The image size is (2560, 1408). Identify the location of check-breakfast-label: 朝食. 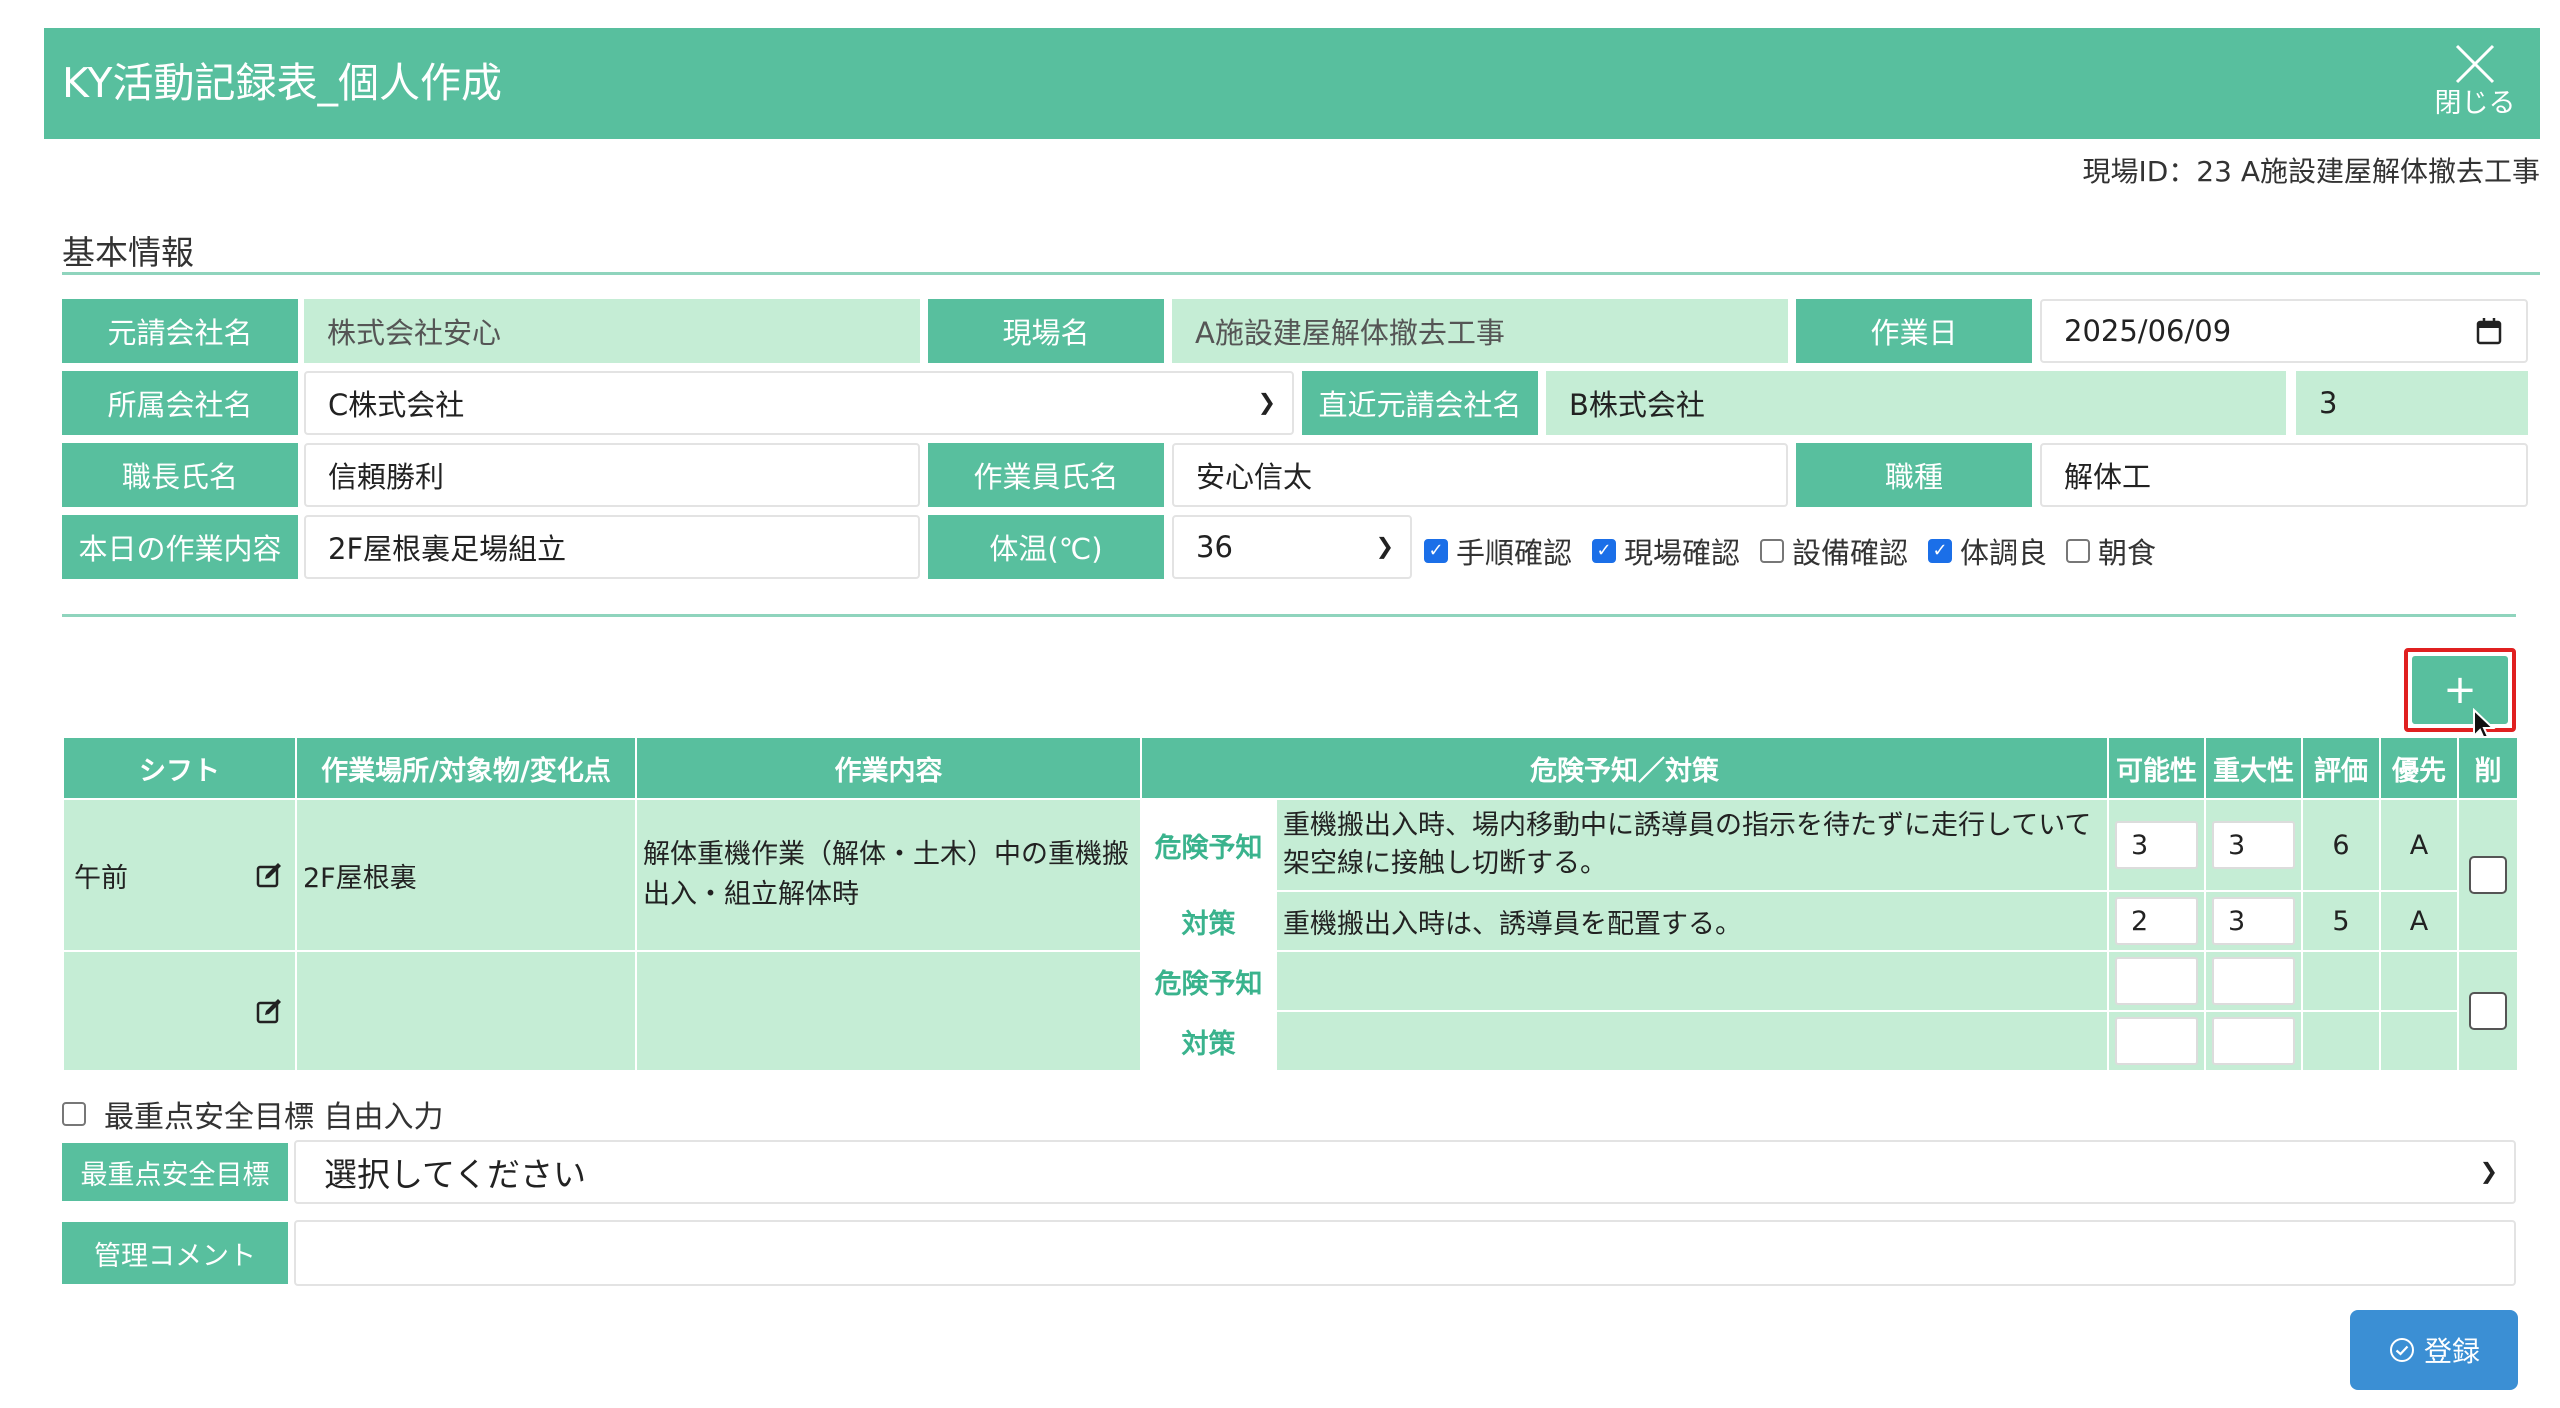
(2127, 553).